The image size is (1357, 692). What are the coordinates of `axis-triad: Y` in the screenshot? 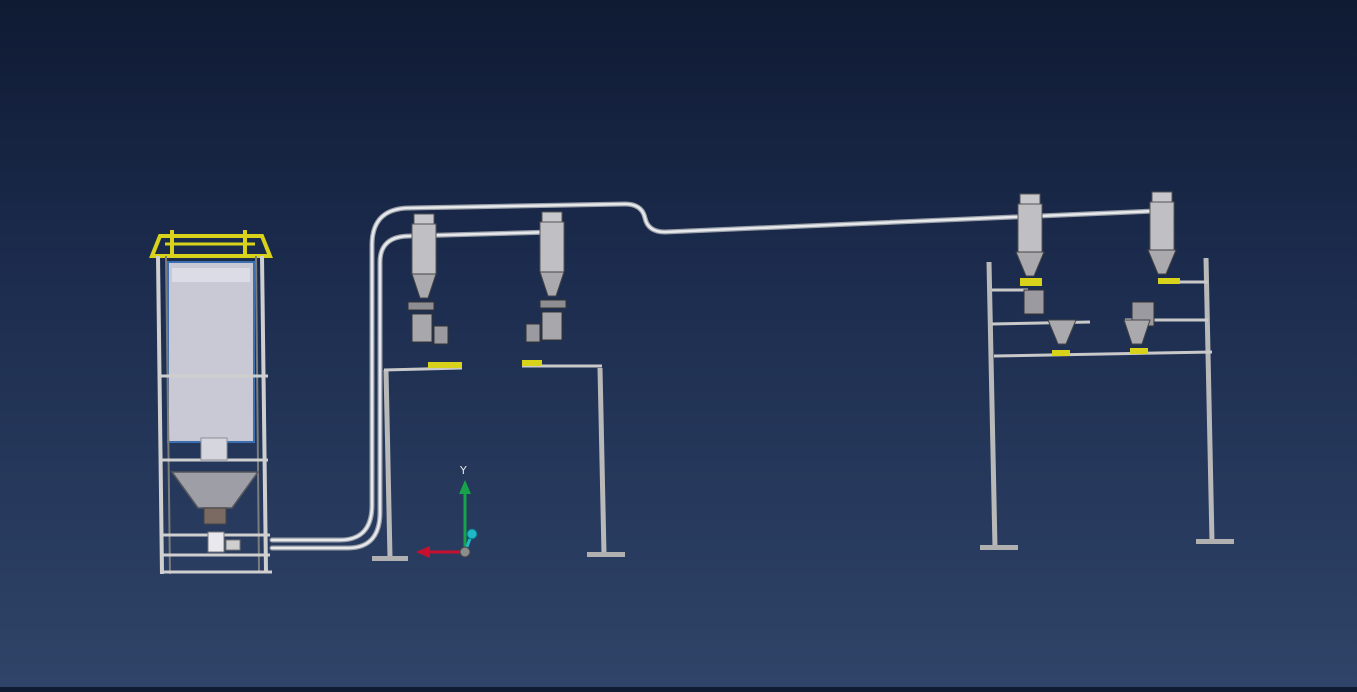 It's located at (447, 511).